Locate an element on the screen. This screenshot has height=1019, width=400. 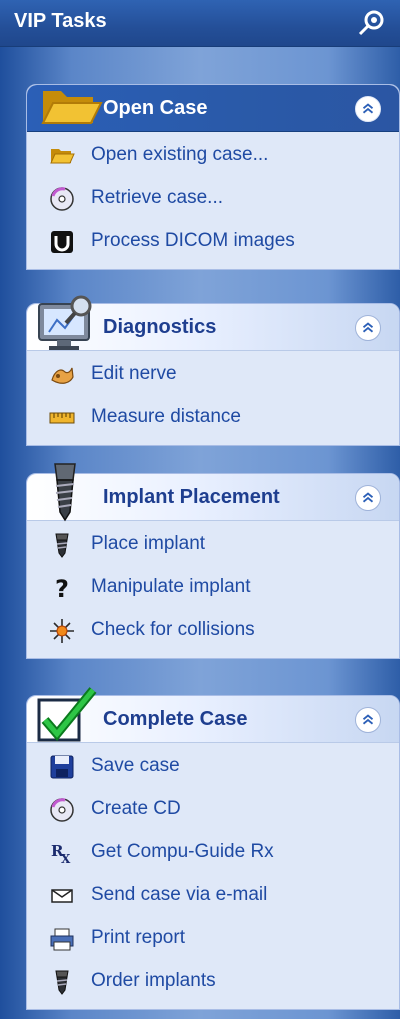
task-label: Measure distance is located at coordinates (166, 416).